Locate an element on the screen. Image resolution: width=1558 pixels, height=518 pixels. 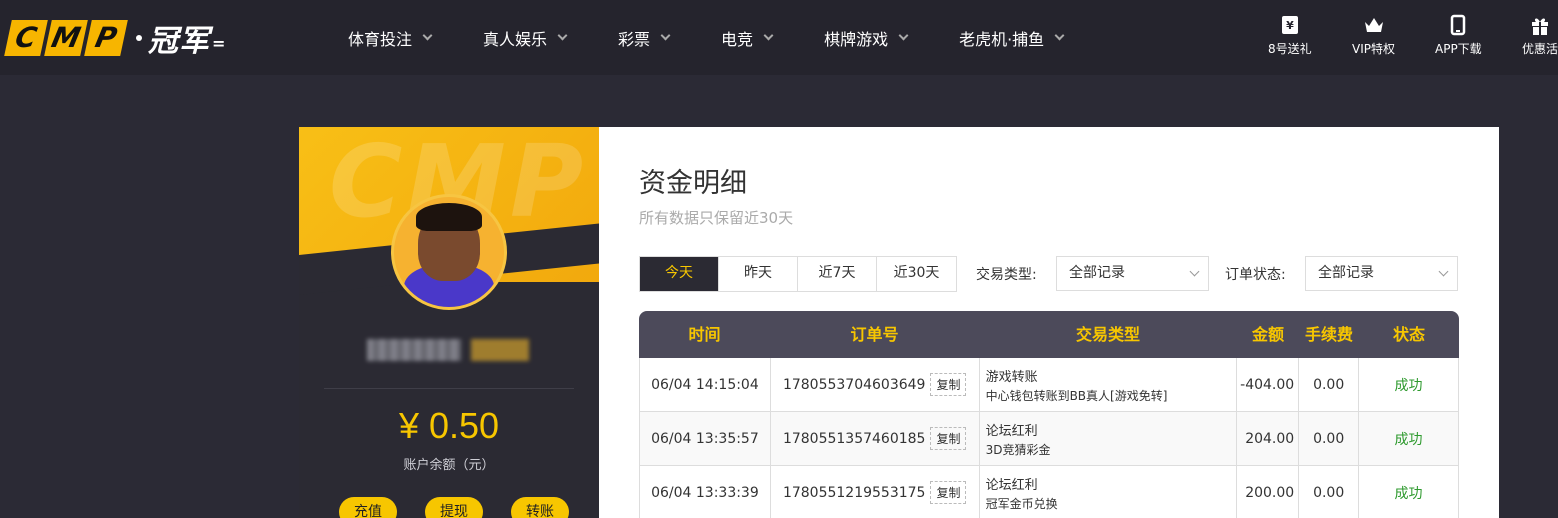
order-number: 1780551357460185 is located at coordinates (854, 438).